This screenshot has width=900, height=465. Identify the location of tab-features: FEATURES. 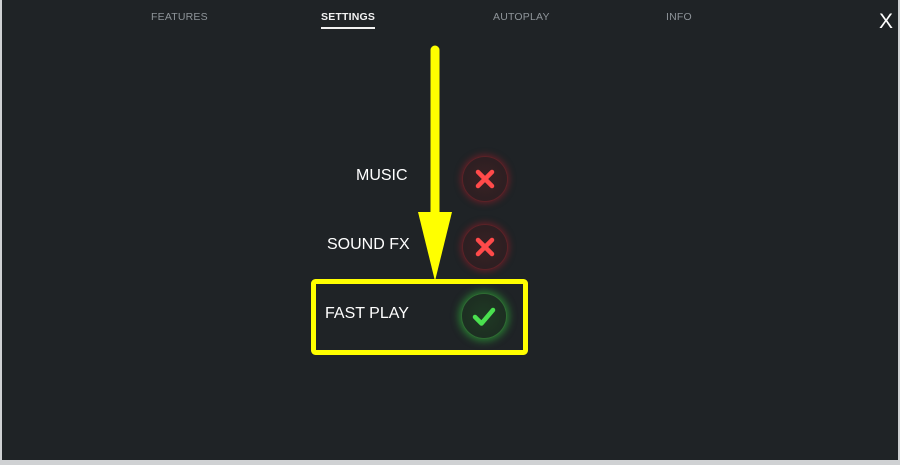
(179, 17).